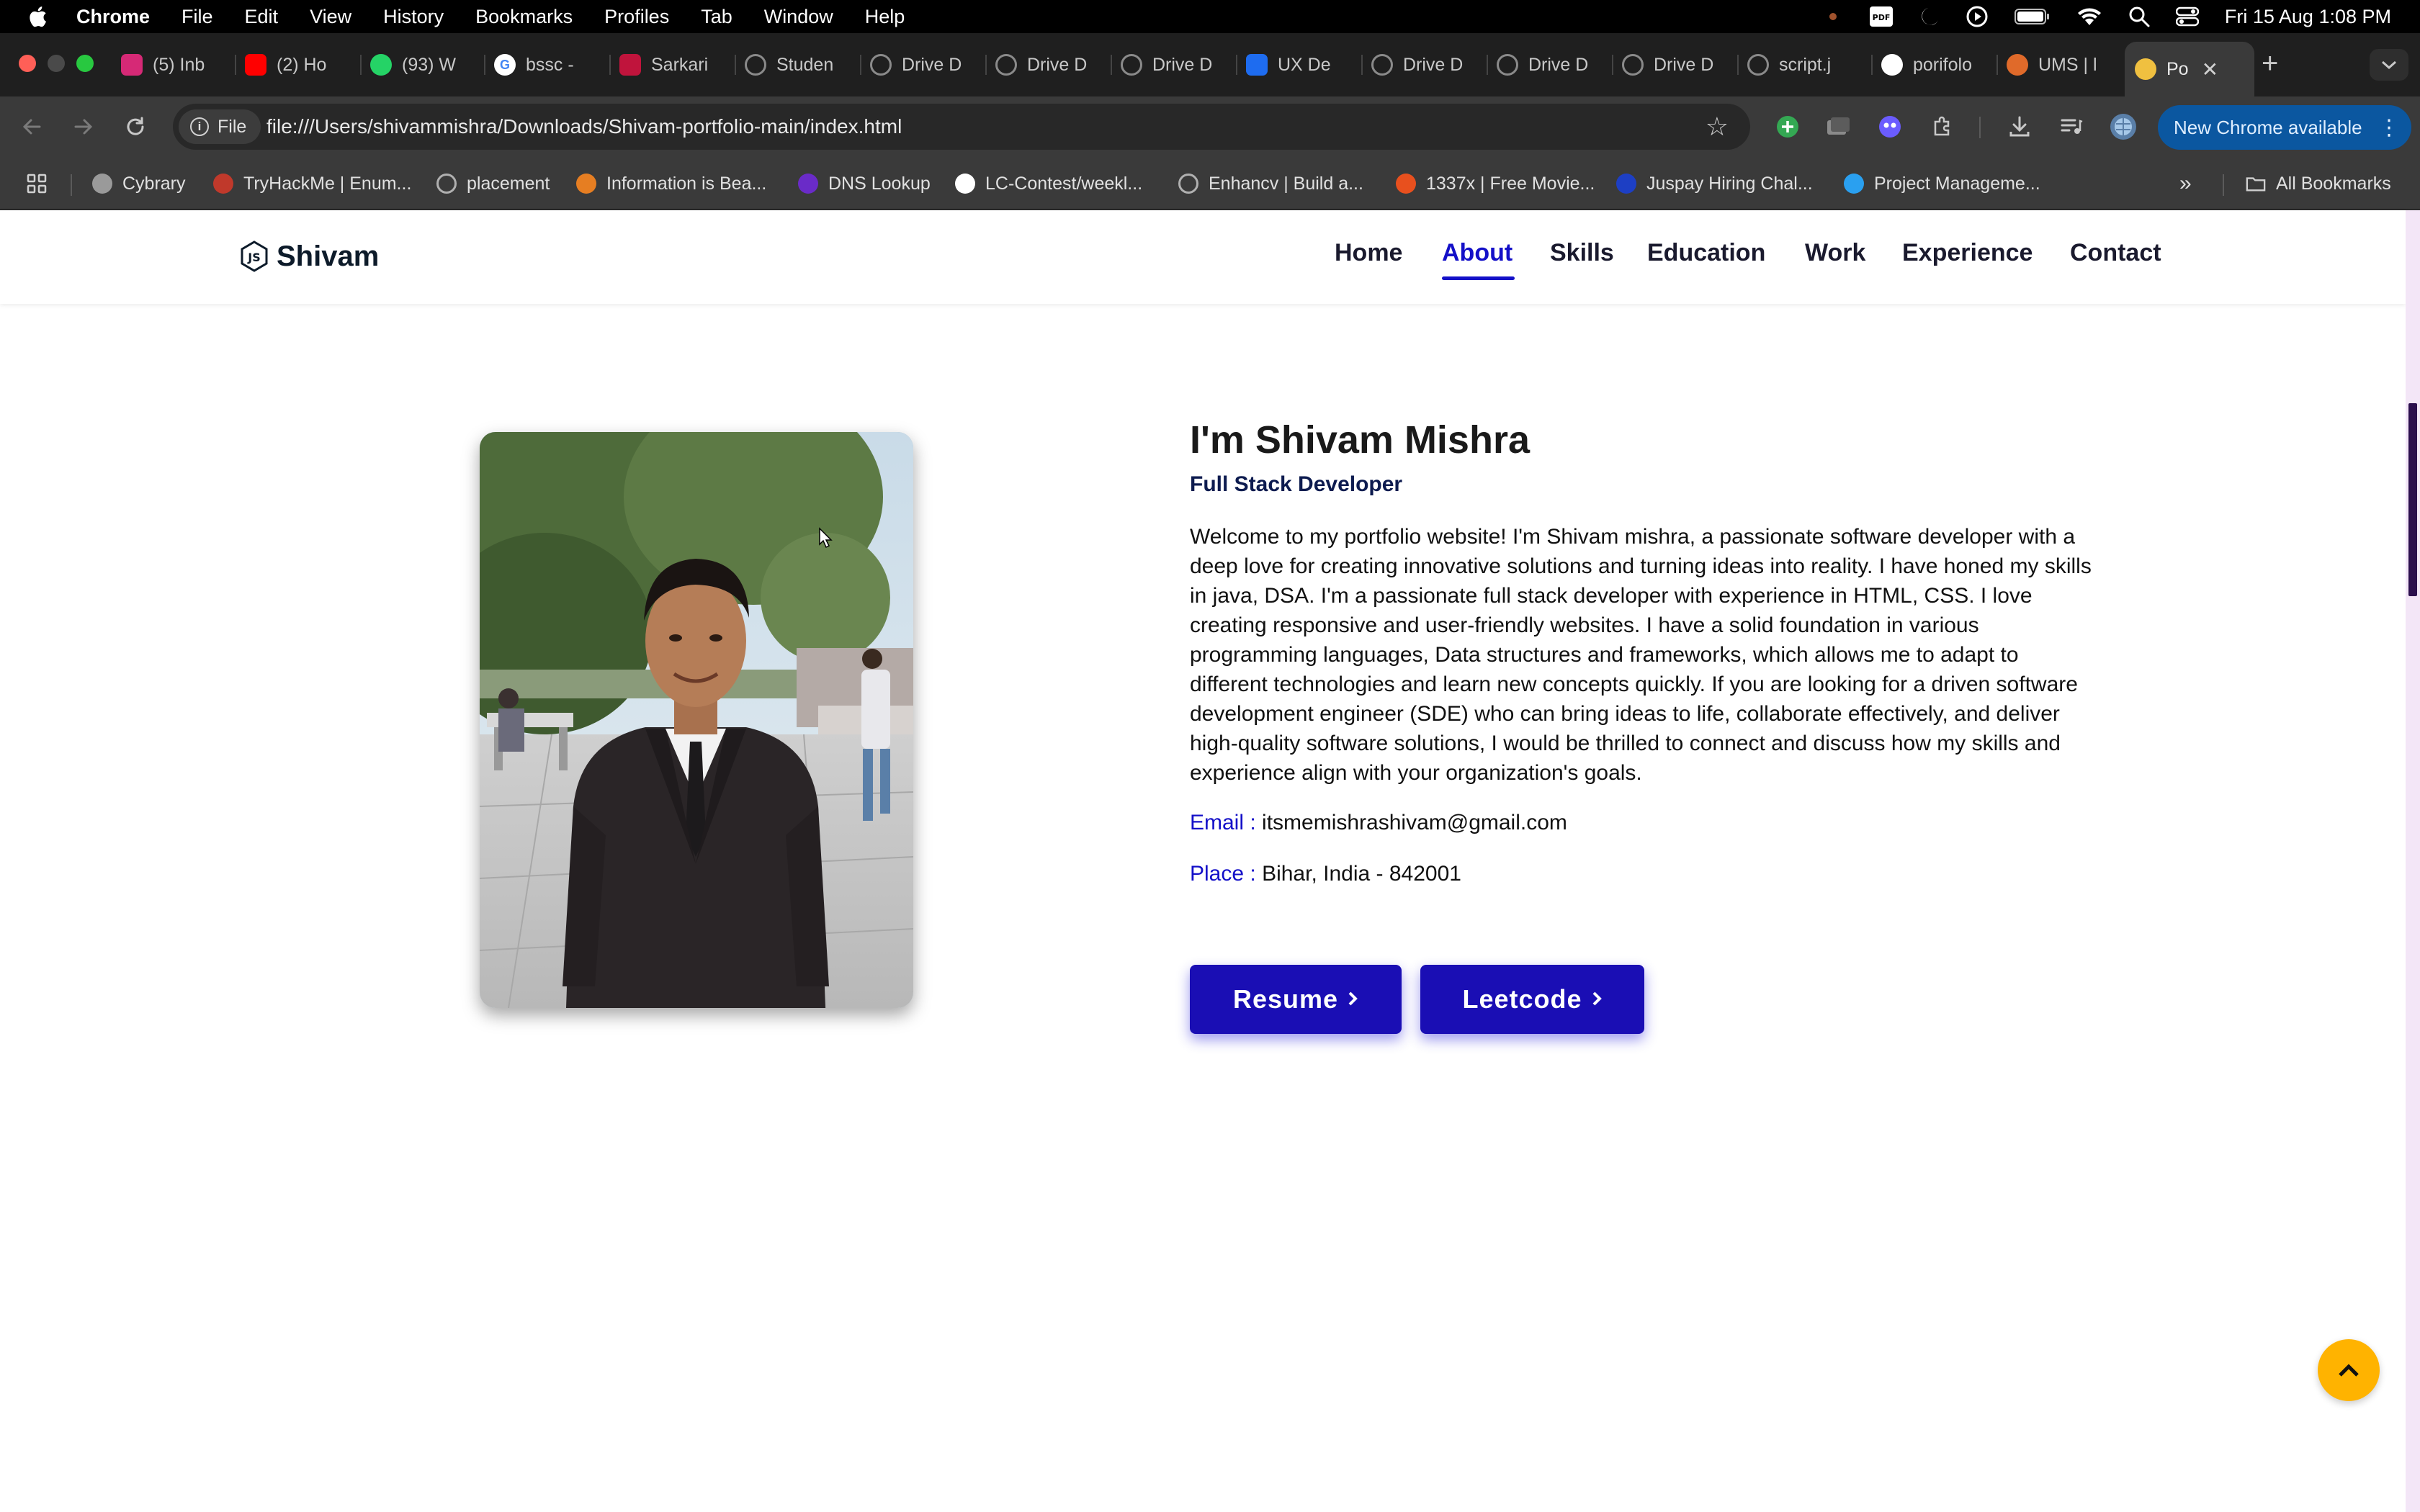 The image size is (2420, 1512). Describe the element at coordinates (2389, 65) in the screenshot. I see `tab-search-button` at that location.